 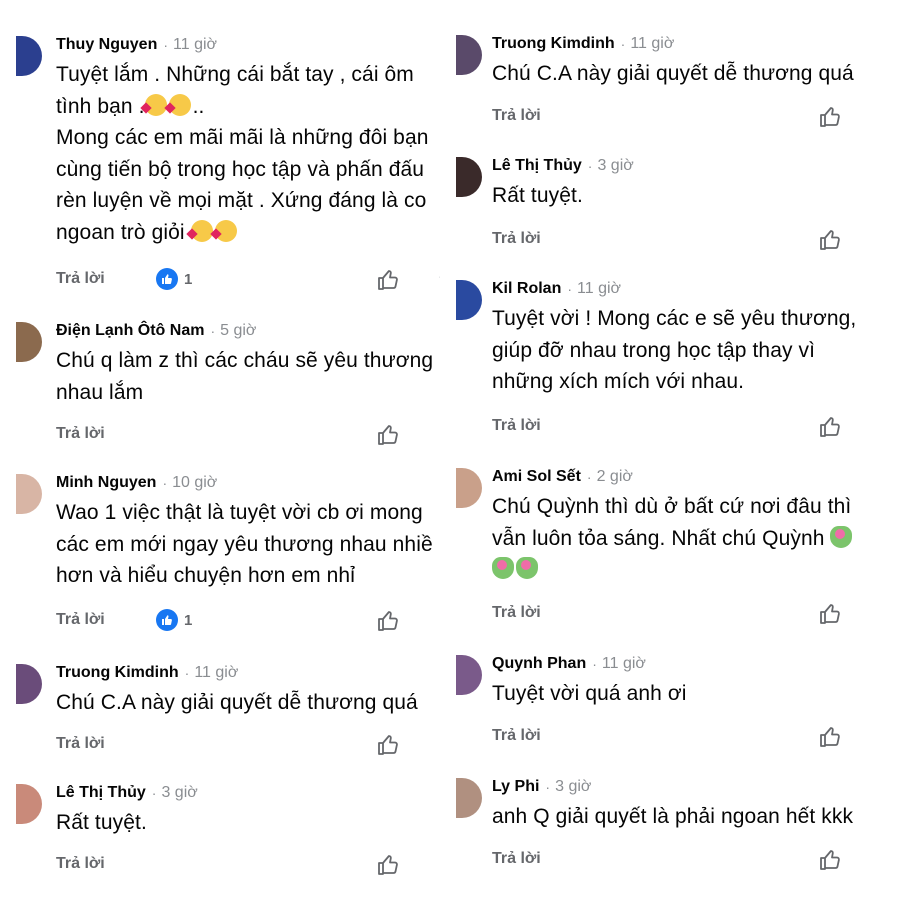 I want to click on comment-line: anh Q giải quyết là phải ngoan hết kkk, so click(x=673, y=816).